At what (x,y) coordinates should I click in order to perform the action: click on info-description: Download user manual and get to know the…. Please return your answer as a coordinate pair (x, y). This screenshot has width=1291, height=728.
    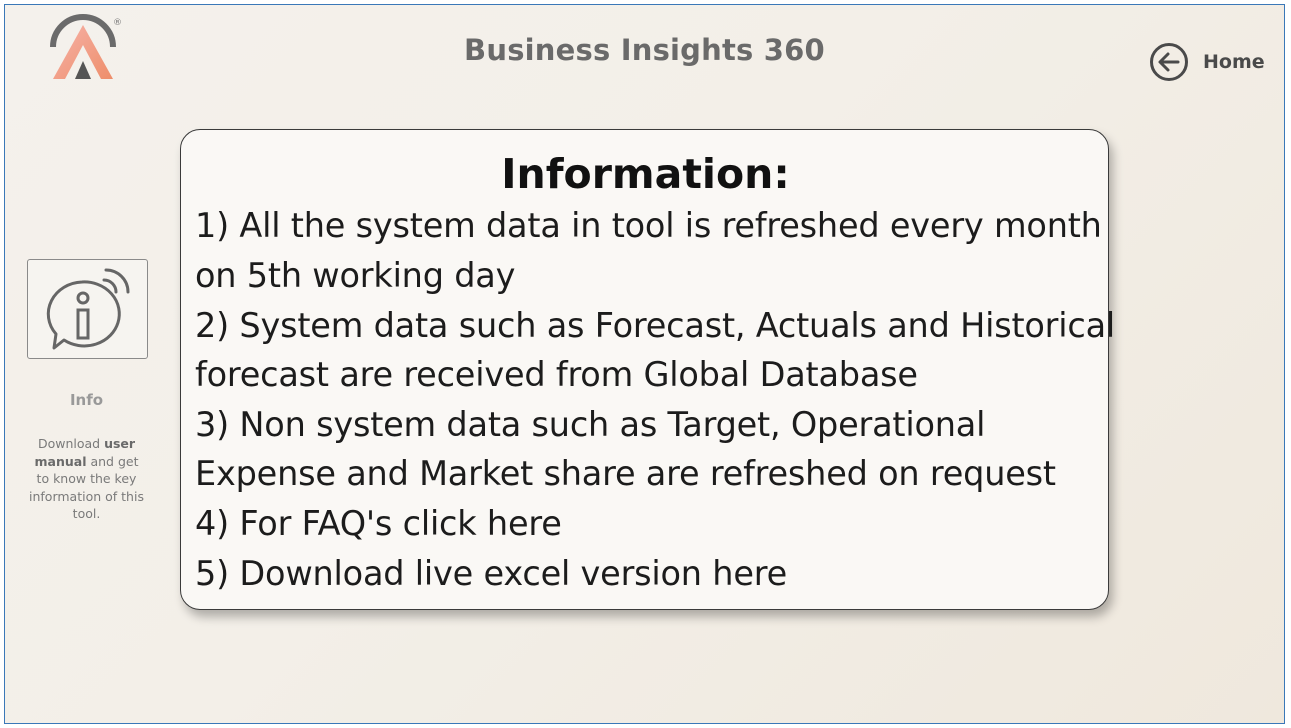
    Looking at the image, I should click on (86, 479).